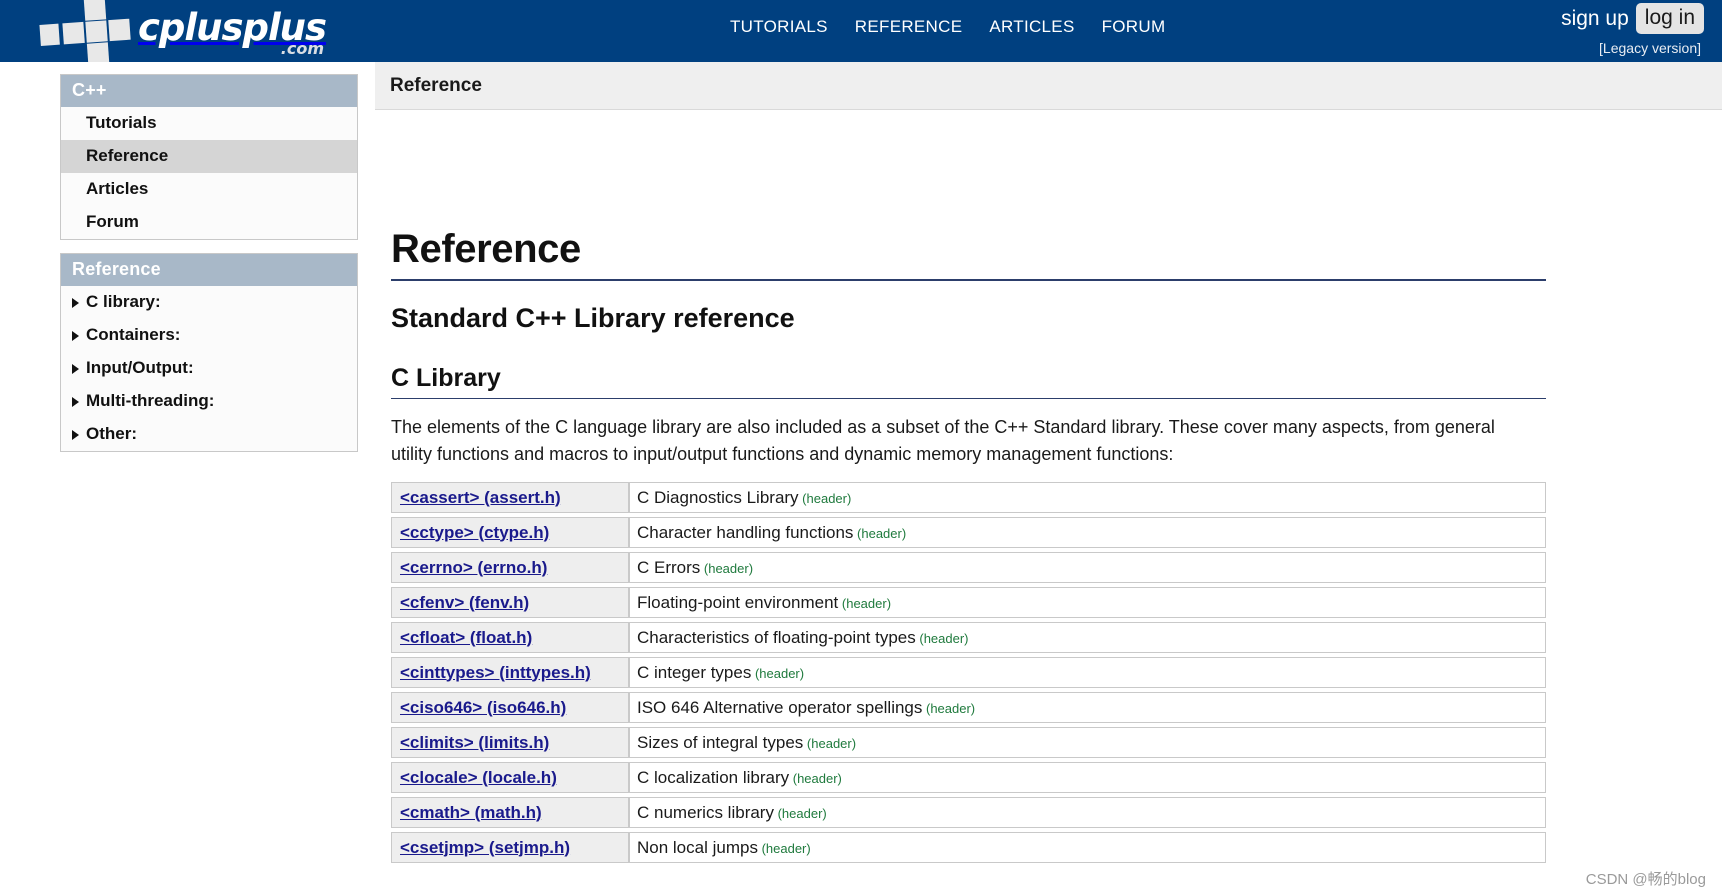 Image resolution: width=1722 pixels, height=895 pixels. What do you see at coordinates (1650, 48) in the screenshot?
I see `legacy-version-link: [Legacy version]` at bounding box center [1650, 48].